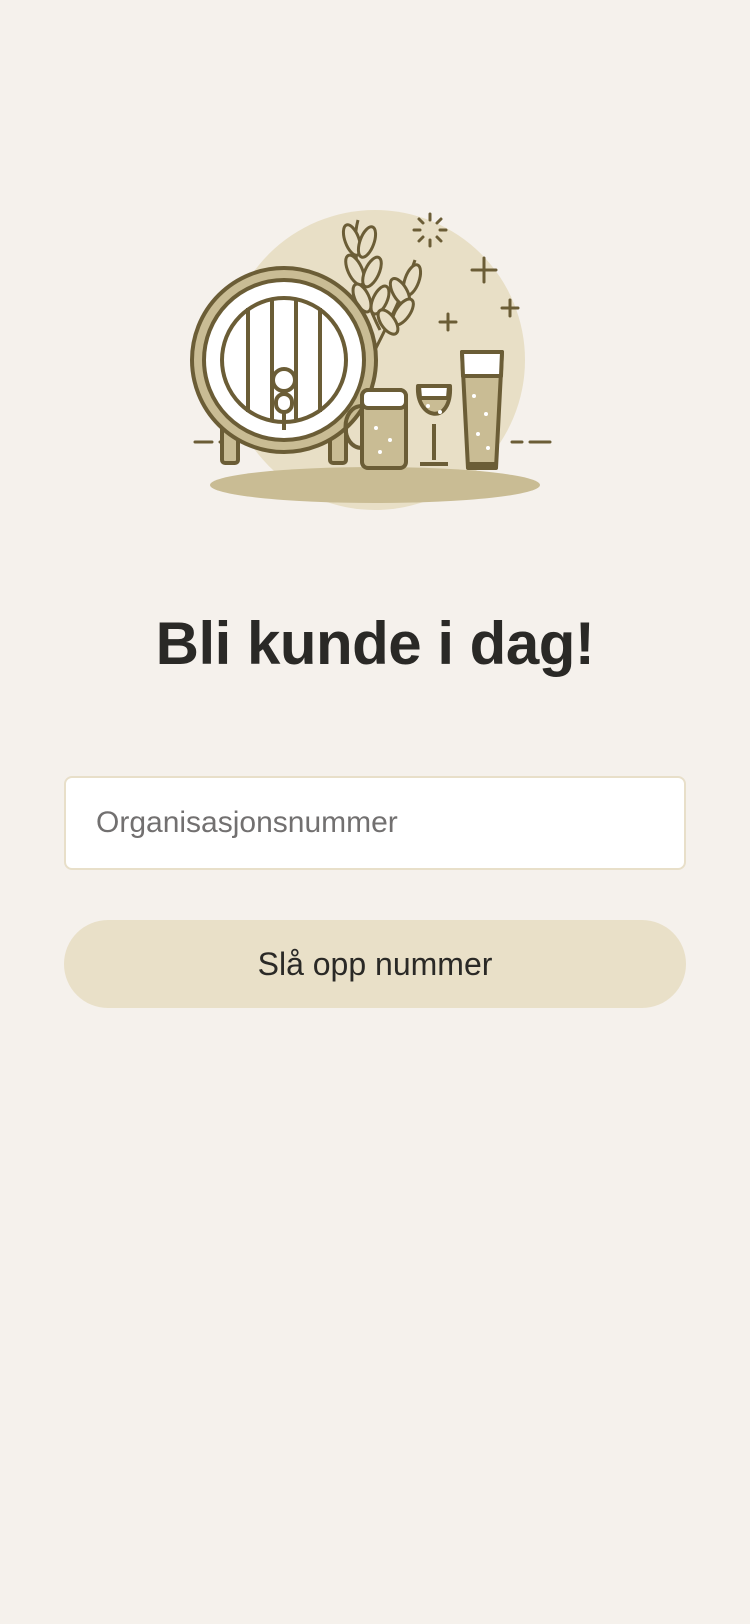  Describe the element at coordinates (375, 643) in the screenshot. I see `page-title: Bli kunde i dag!` at that location.